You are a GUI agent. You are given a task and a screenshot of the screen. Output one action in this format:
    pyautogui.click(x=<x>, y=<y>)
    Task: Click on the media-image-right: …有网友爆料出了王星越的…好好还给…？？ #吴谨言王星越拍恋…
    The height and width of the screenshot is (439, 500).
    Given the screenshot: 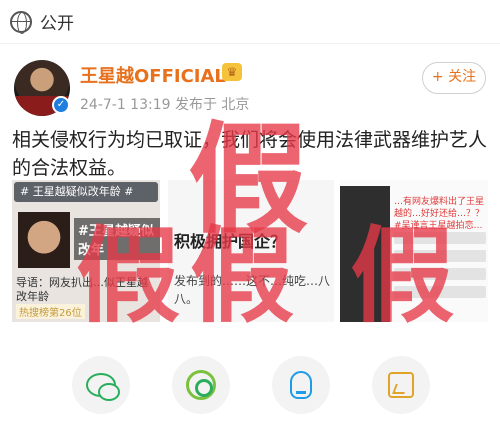 What is the action you would take?
    pyautogui.click(x=414, y=251)
    